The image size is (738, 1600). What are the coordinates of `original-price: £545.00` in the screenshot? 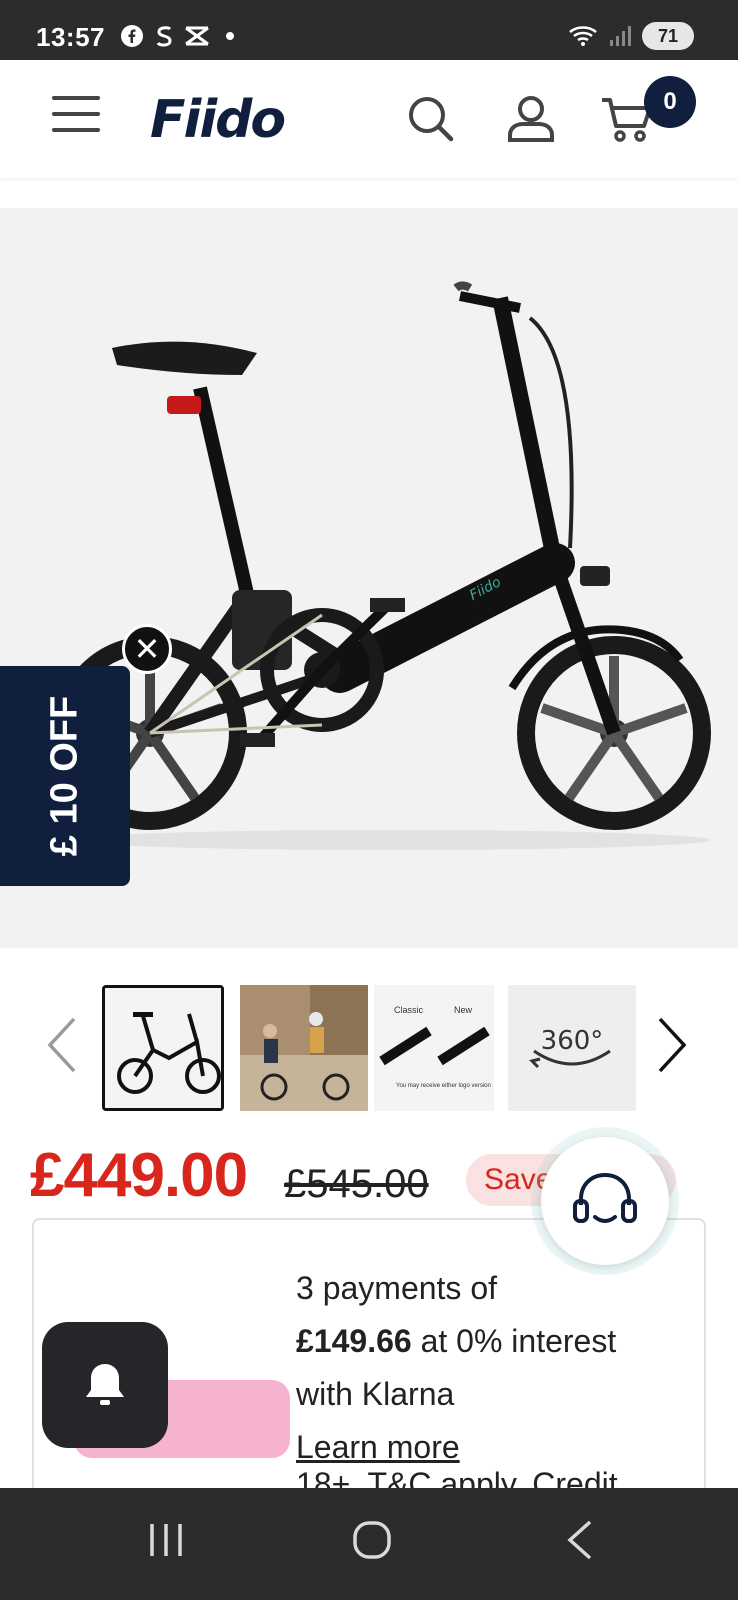 It's located at (356, 1184).